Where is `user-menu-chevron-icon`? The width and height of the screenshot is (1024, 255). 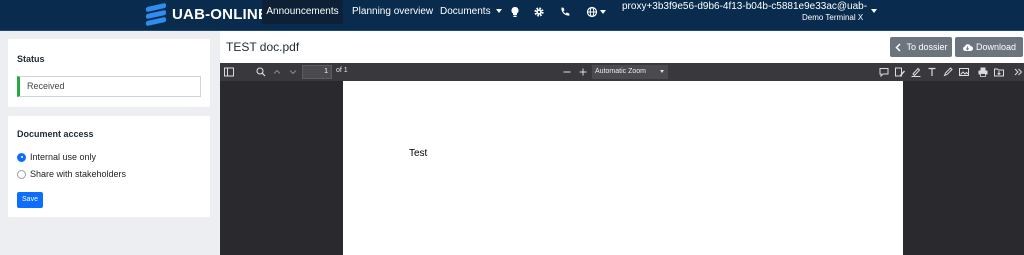 user-menu-chevron-icon is located at coordinates (874, 11).